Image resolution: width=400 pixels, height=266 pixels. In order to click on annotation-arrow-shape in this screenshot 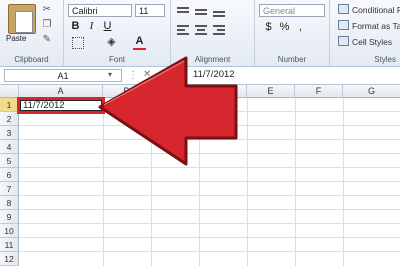, I will do `click(168, 111)`.